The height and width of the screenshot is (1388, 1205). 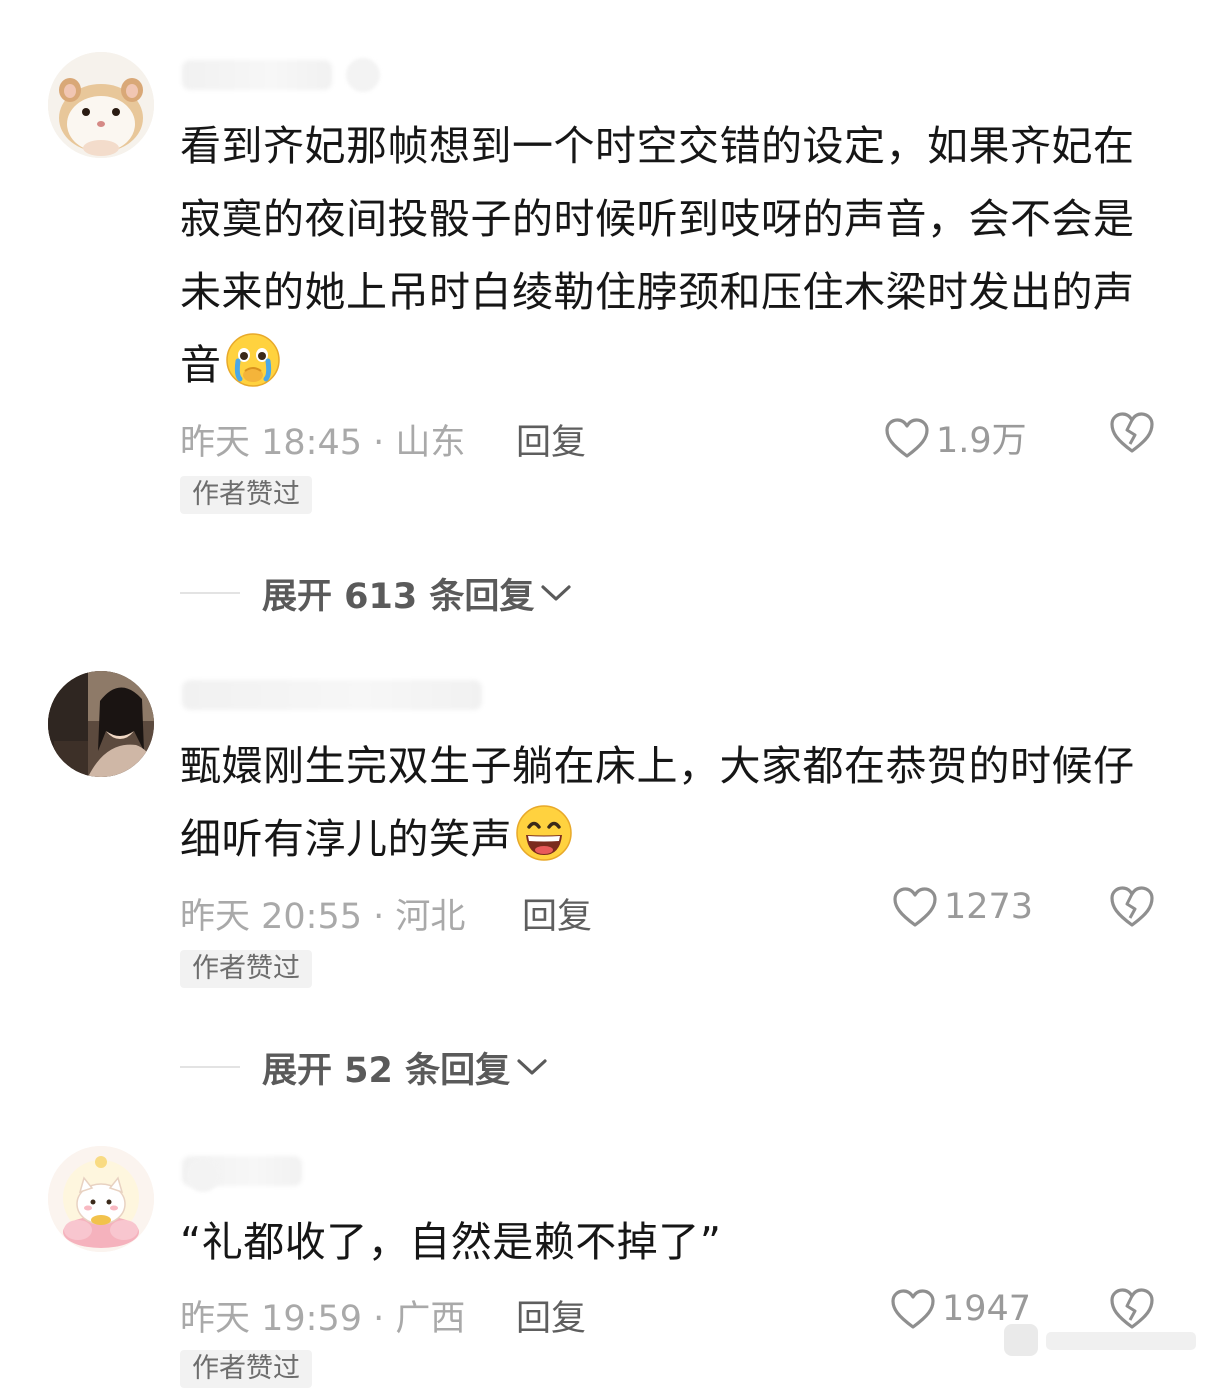 What do you see at coordinates (675, 912) in the screenshot?
I see `comment-meta: 昨天 20:55 · 河北 回复 1273` at bounding box center [675, 912].